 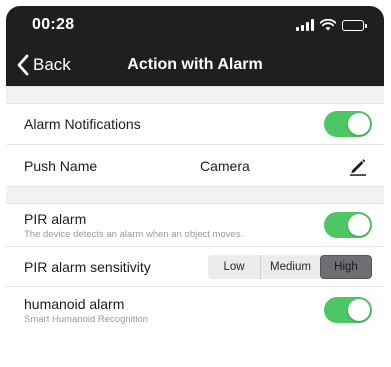 I want to click on back-label: Back, so click(x=52, y=64).